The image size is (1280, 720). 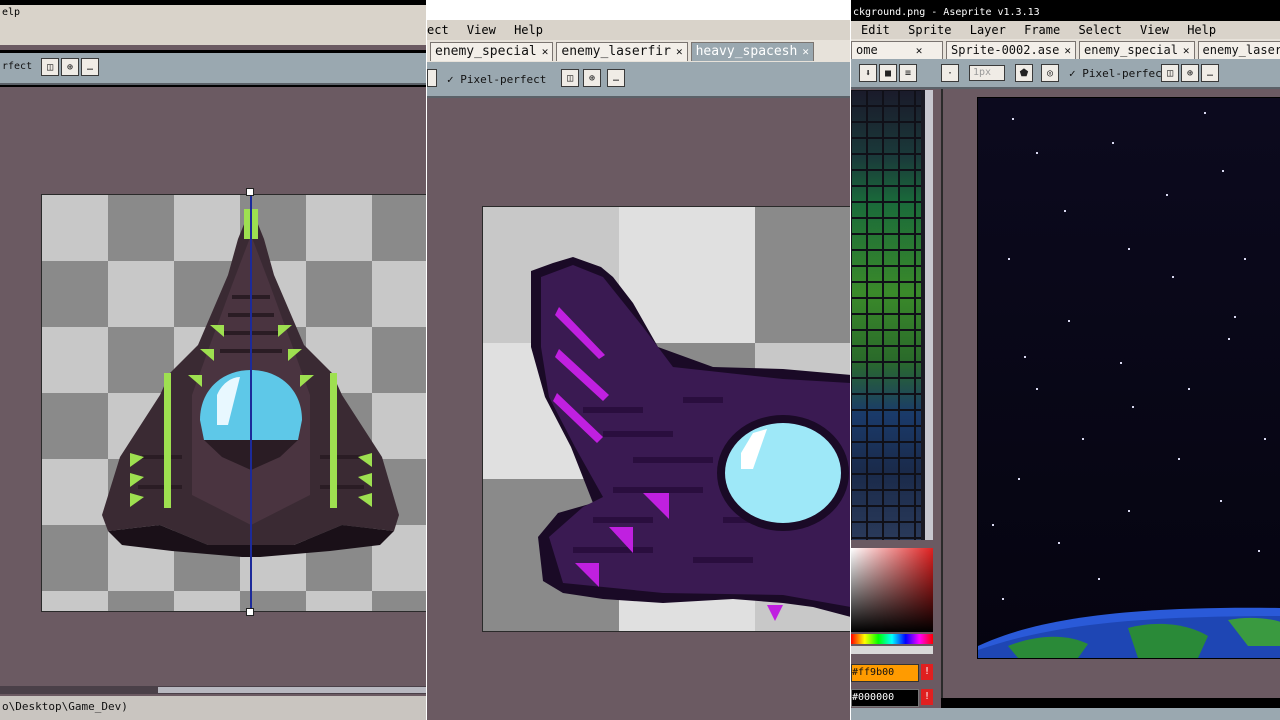 What do you see at coordinates (929, 30) in the screenshot?
I see `menu-sprite: Sprite` at bounding box center [929, 30].